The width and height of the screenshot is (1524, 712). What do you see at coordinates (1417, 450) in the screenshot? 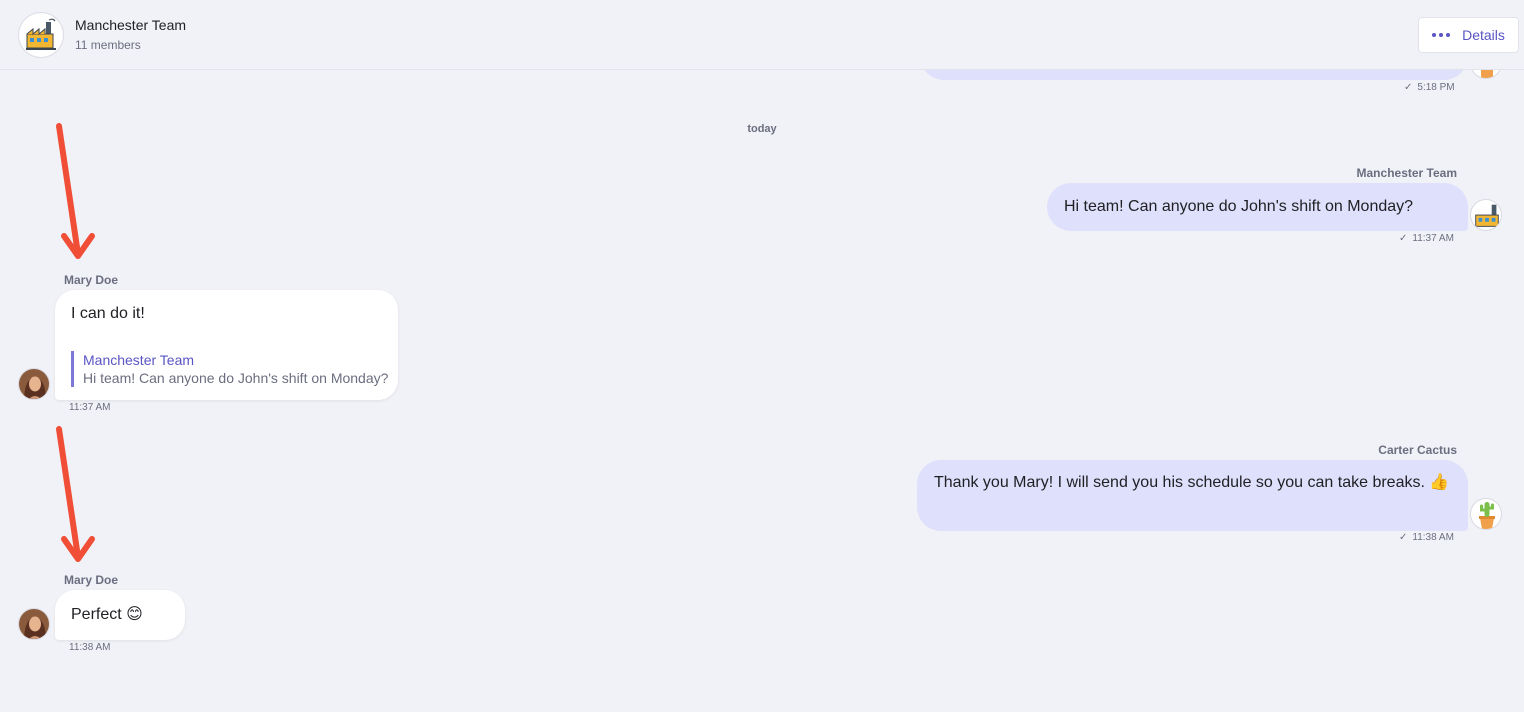
I see `message-sender: Carter Cactus` at bounding box center [1417, 450].